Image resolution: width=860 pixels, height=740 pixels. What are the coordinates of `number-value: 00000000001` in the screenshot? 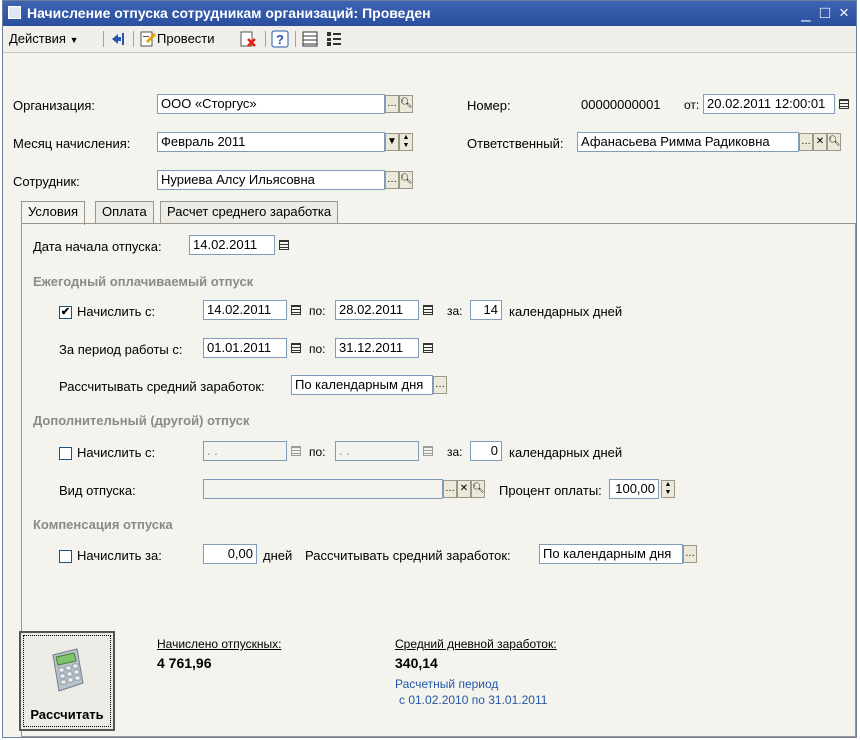 It's located at (621, 104).